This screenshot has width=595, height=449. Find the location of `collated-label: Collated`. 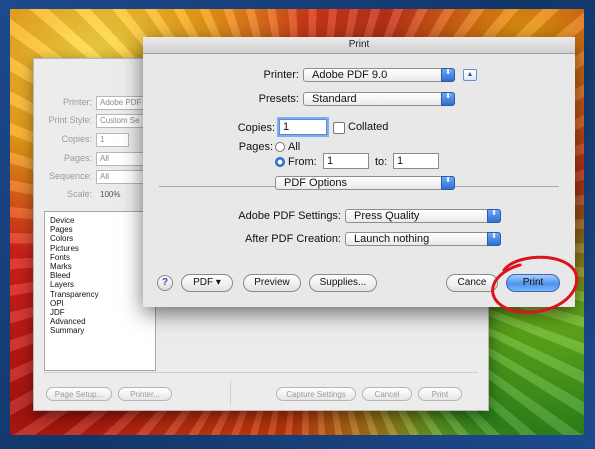

collated-label: Collated is located at coordinates (368, 127).